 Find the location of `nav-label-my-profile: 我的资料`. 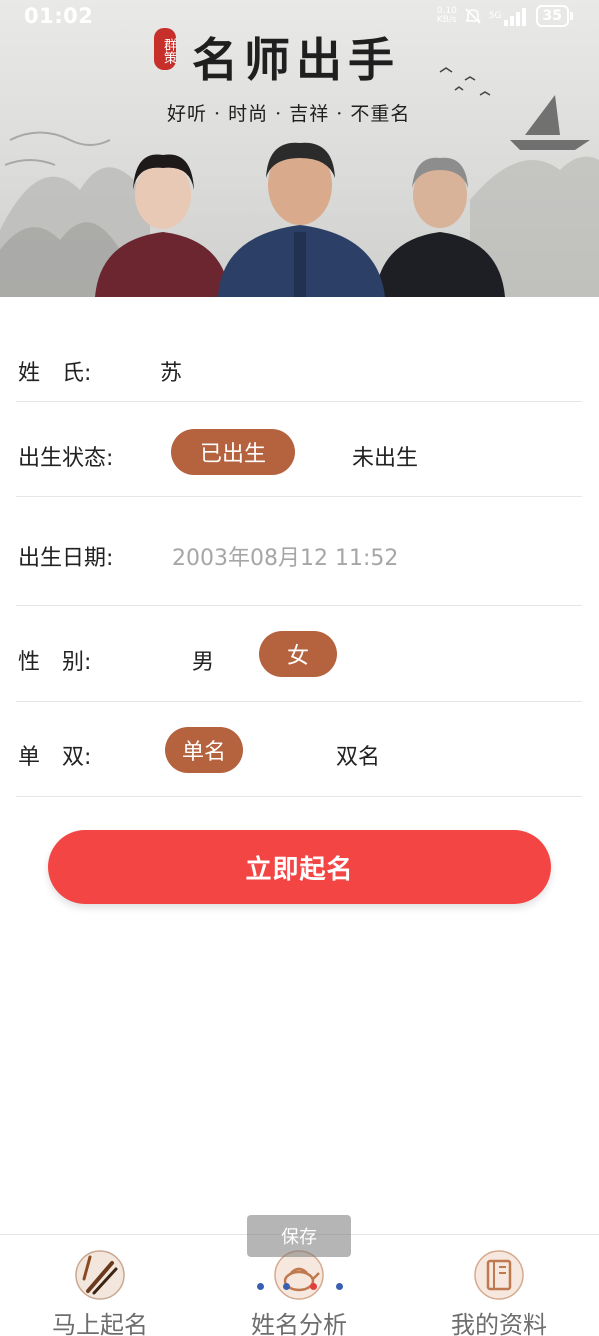

nav-label-my-profile: 我的资料 is located at coordinates (499, 1323).